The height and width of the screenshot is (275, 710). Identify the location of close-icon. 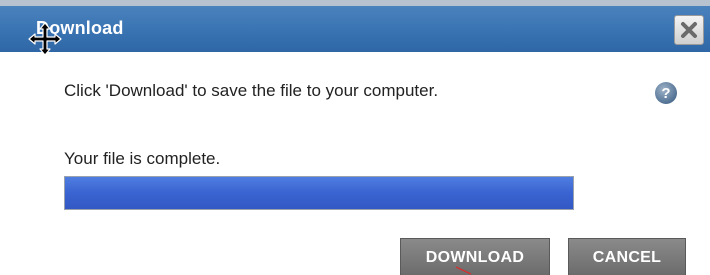
(689, 30).